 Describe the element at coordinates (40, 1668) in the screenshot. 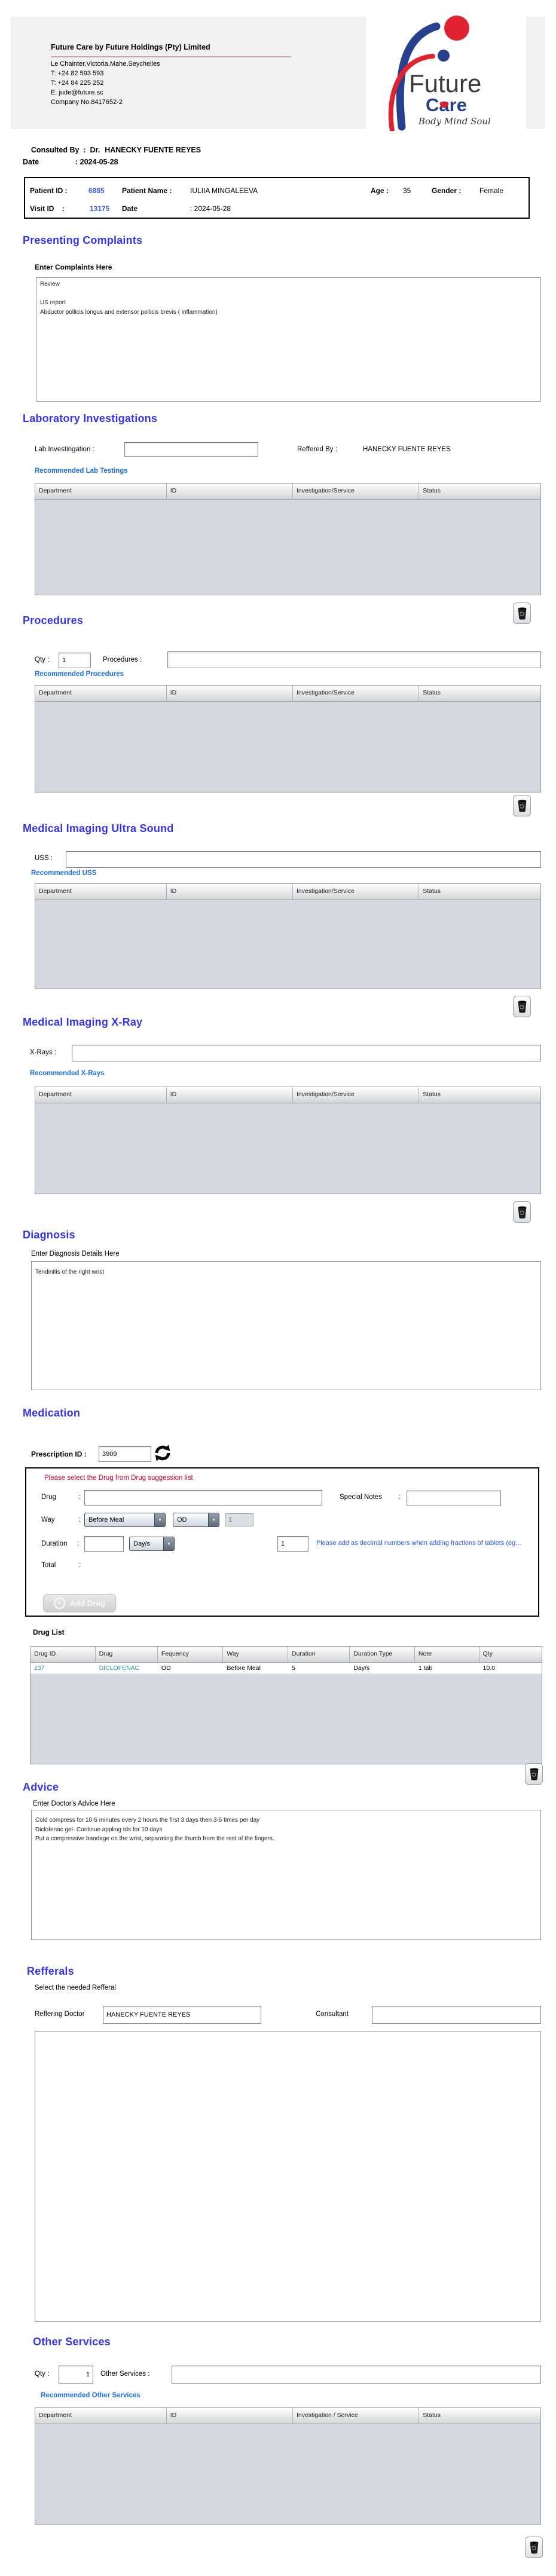

I see `drug-row-id: 237` at that location.